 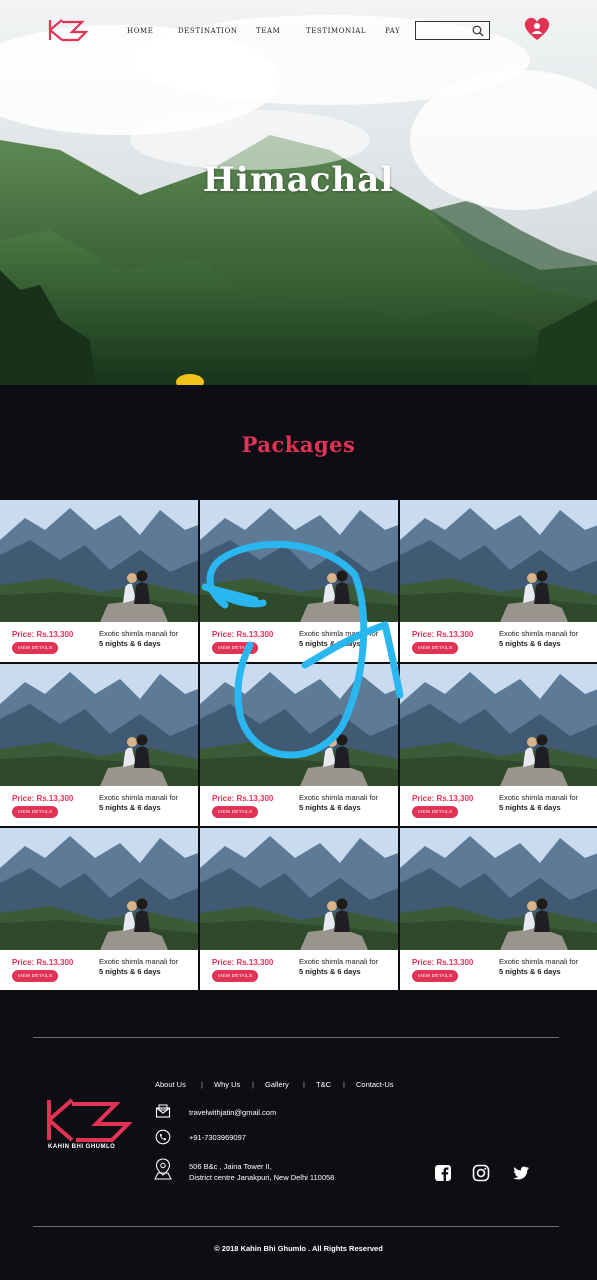 I want to click on twitter-icon, so click(x=521, y=1173).